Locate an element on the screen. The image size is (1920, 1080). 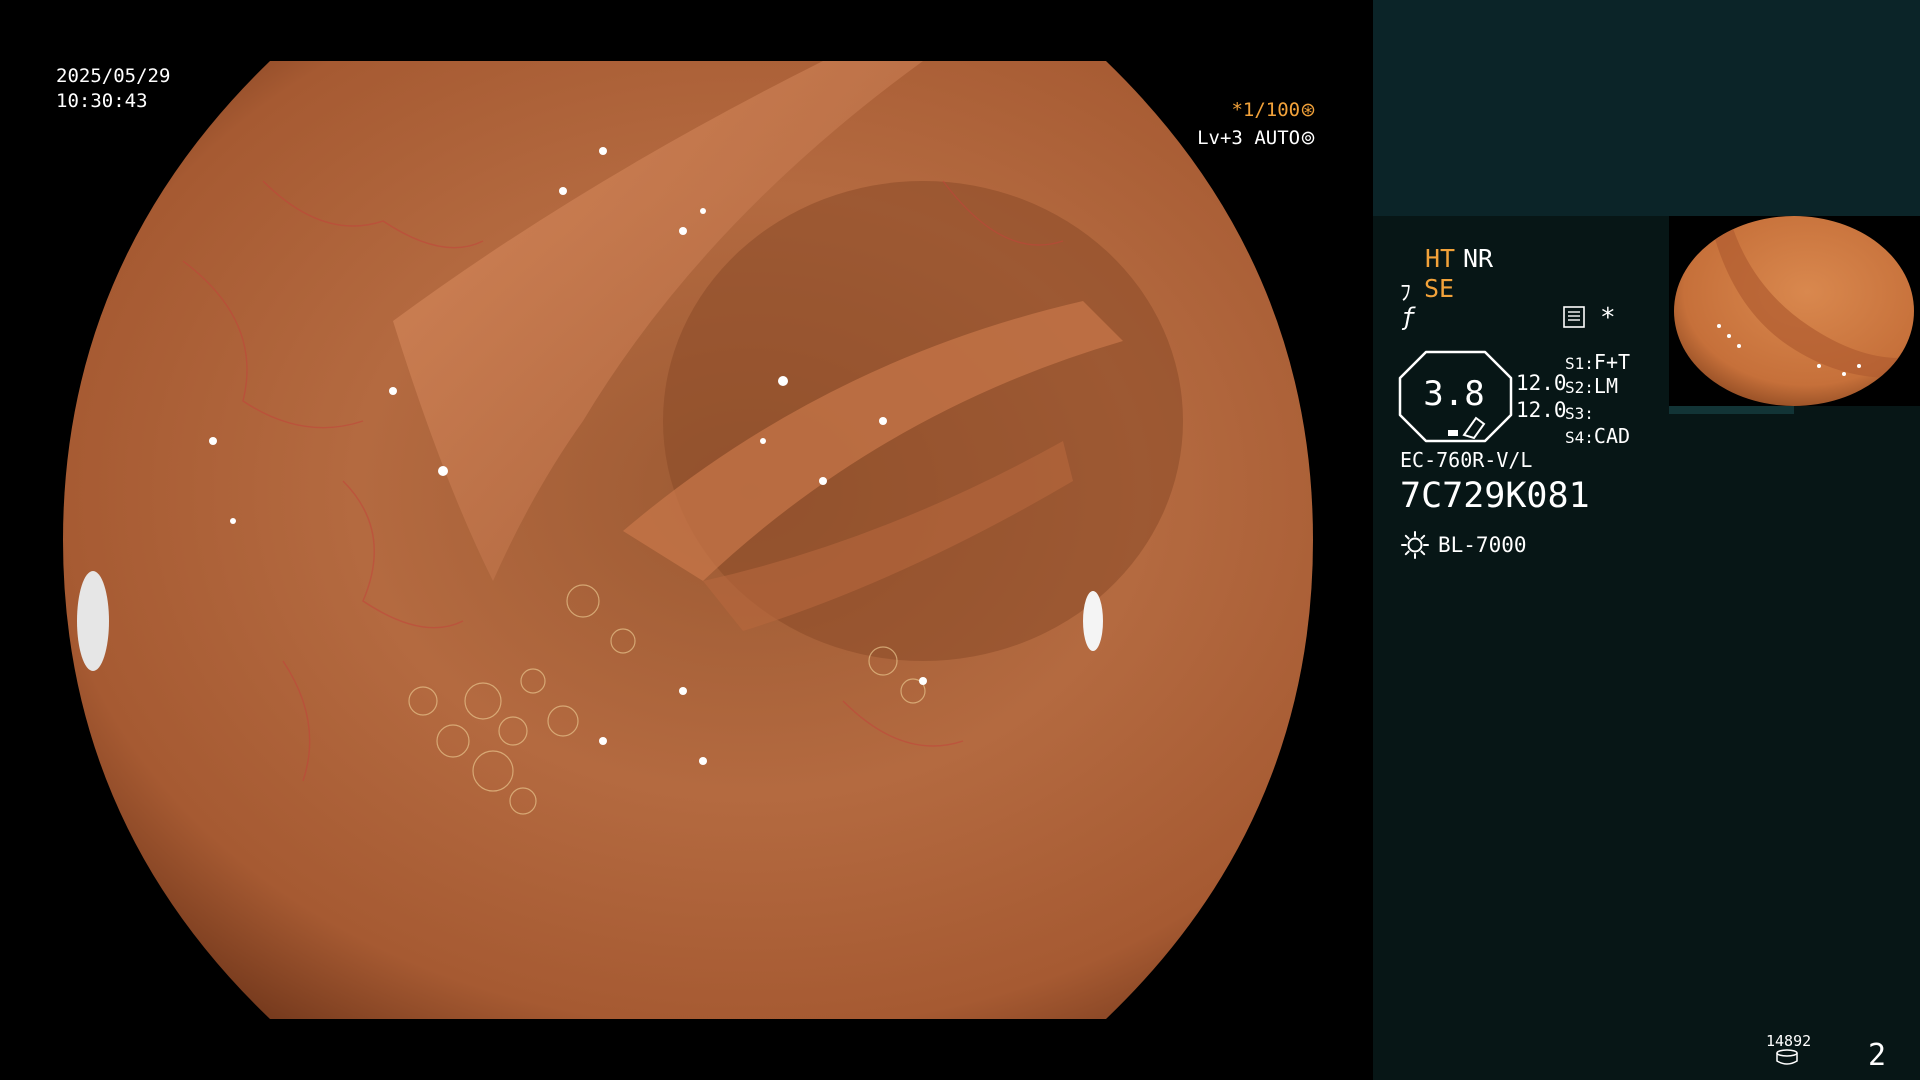
brightness-indicator: Lv+3 AUTO⊚ is located at coordinates (1256, 138).